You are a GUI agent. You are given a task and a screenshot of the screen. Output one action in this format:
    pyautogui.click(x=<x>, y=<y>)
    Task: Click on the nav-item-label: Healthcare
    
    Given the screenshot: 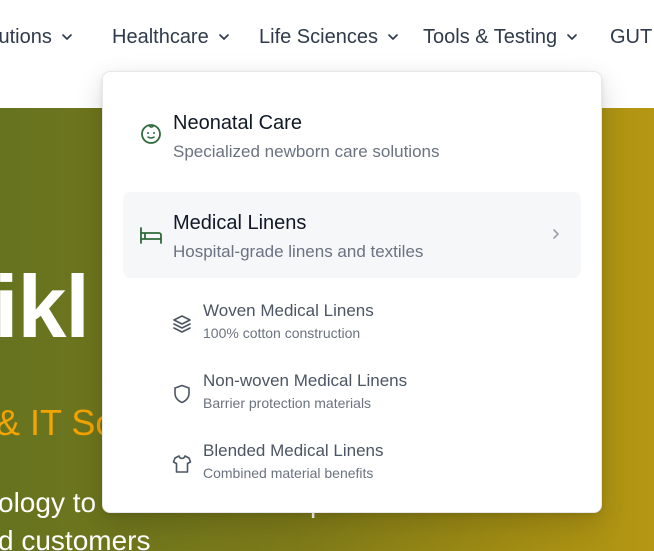 What is the action you would take?
    pyautogui.click(x=160, y=36)
    